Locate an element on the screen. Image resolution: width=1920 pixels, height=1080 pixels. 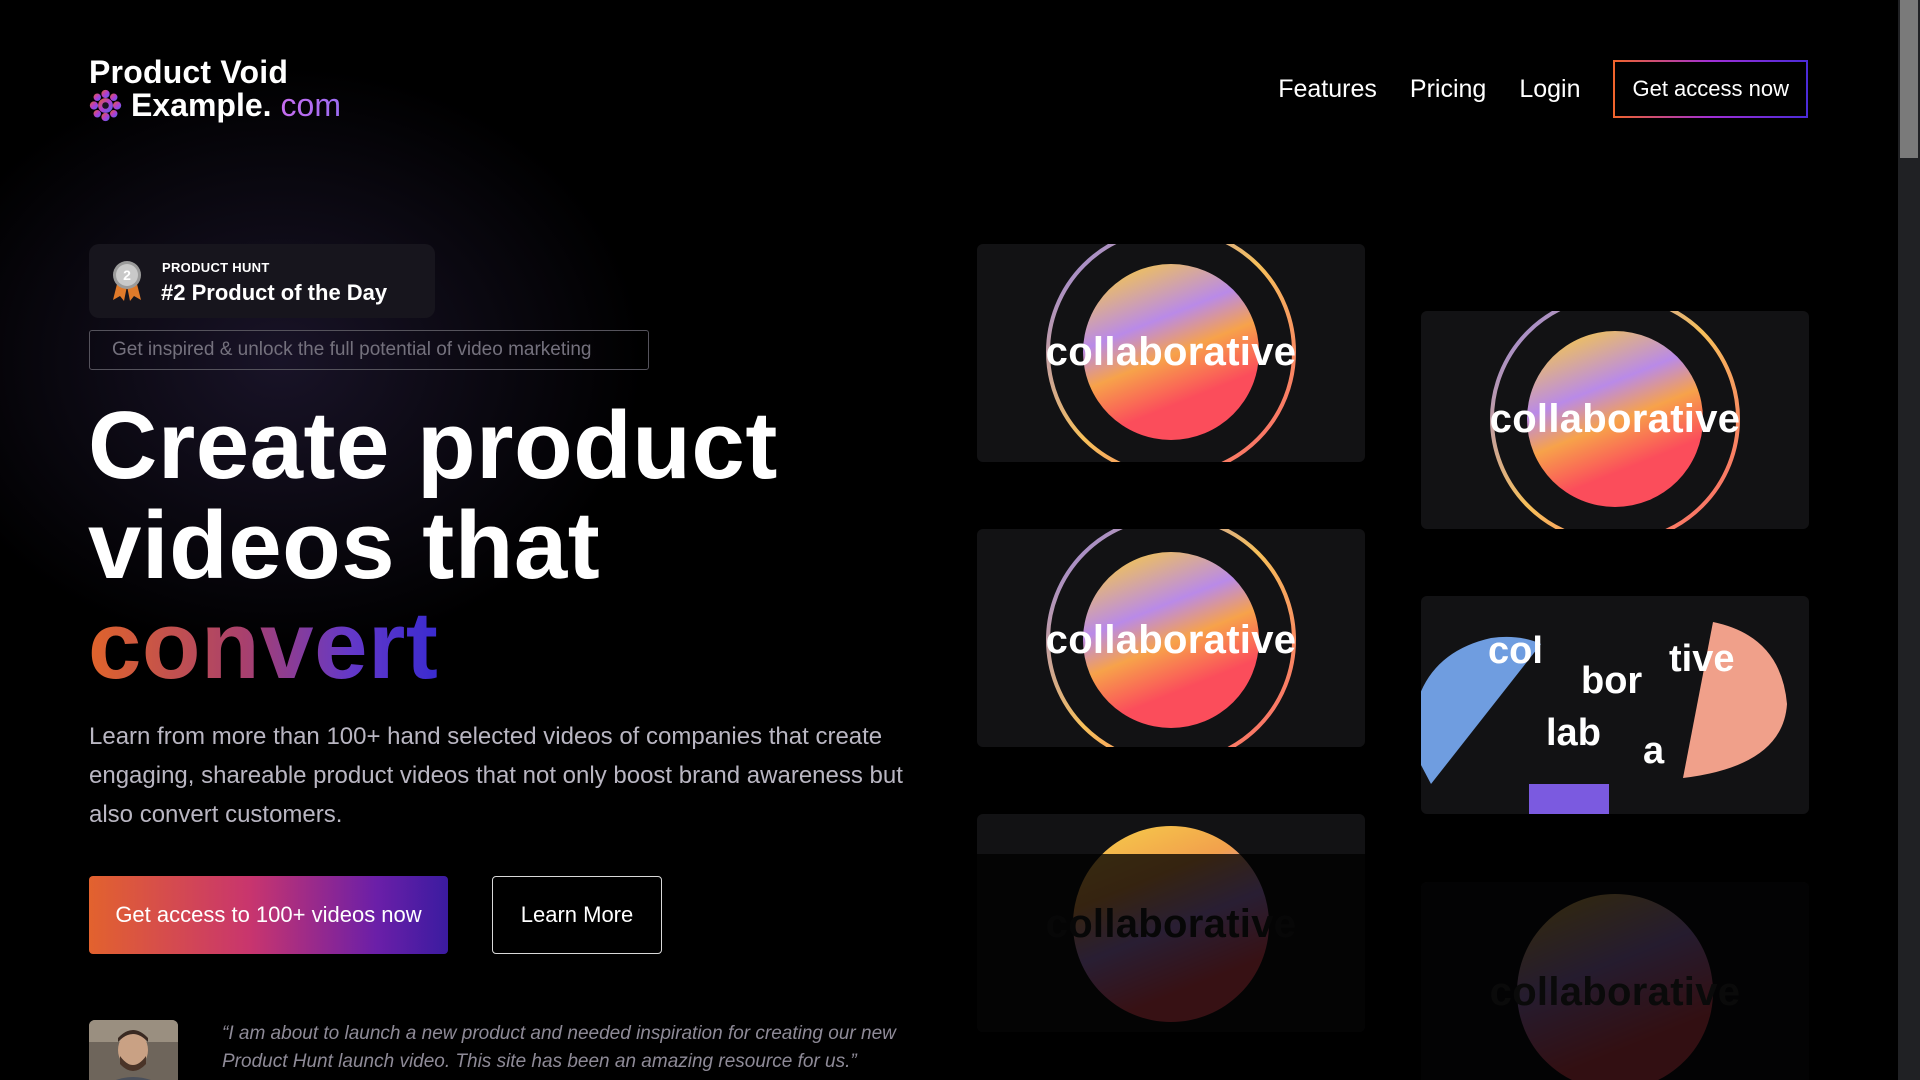
video-tile-1: collaborative is located at coordinates (1171, 353).